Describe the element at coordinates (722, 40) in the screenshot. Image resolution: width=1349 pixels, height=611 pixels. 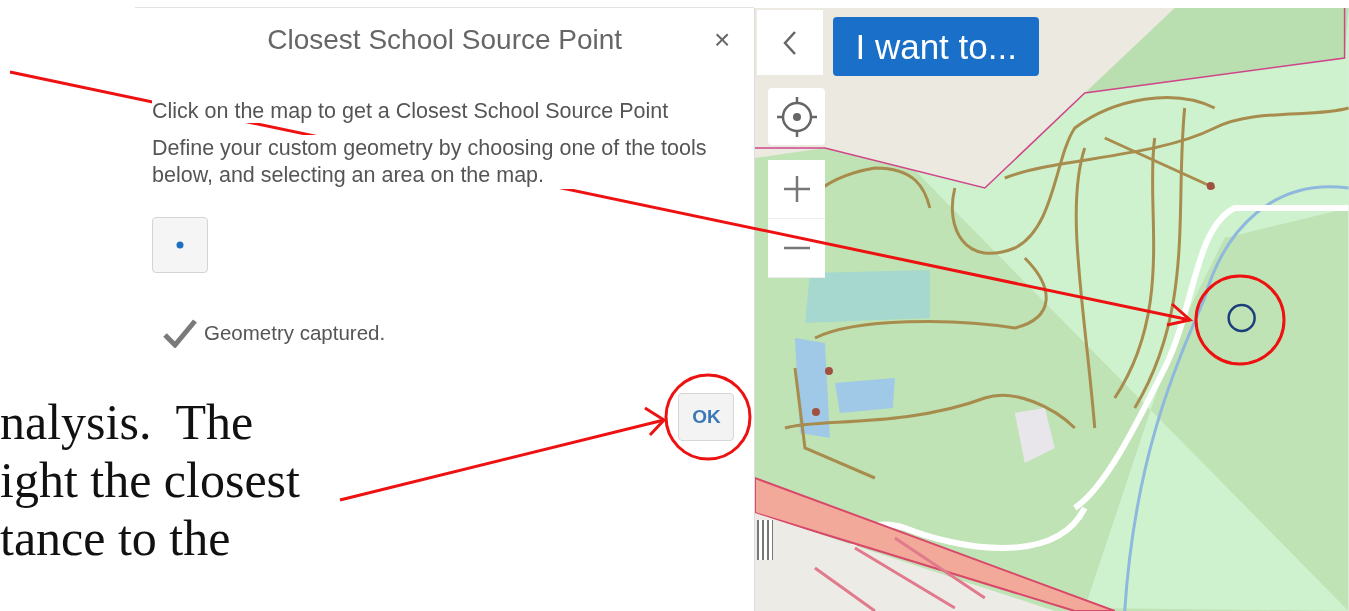
I see `close-button: ×` at that location.